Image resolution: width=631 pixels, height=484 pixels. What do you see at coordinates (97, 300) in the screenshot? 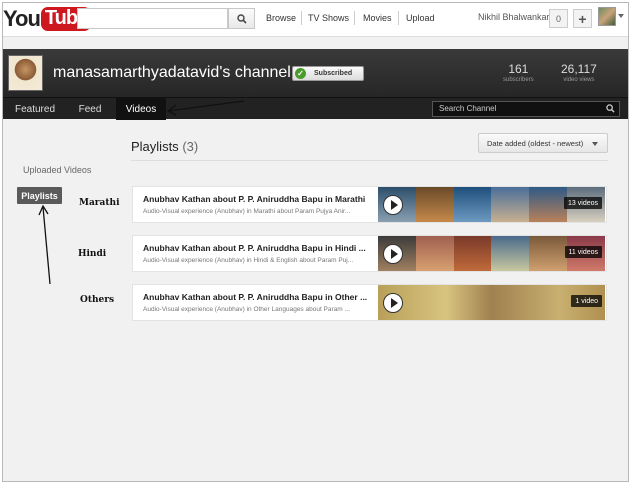
I see `annotation-others: Others` at bounding box center [97, 300].